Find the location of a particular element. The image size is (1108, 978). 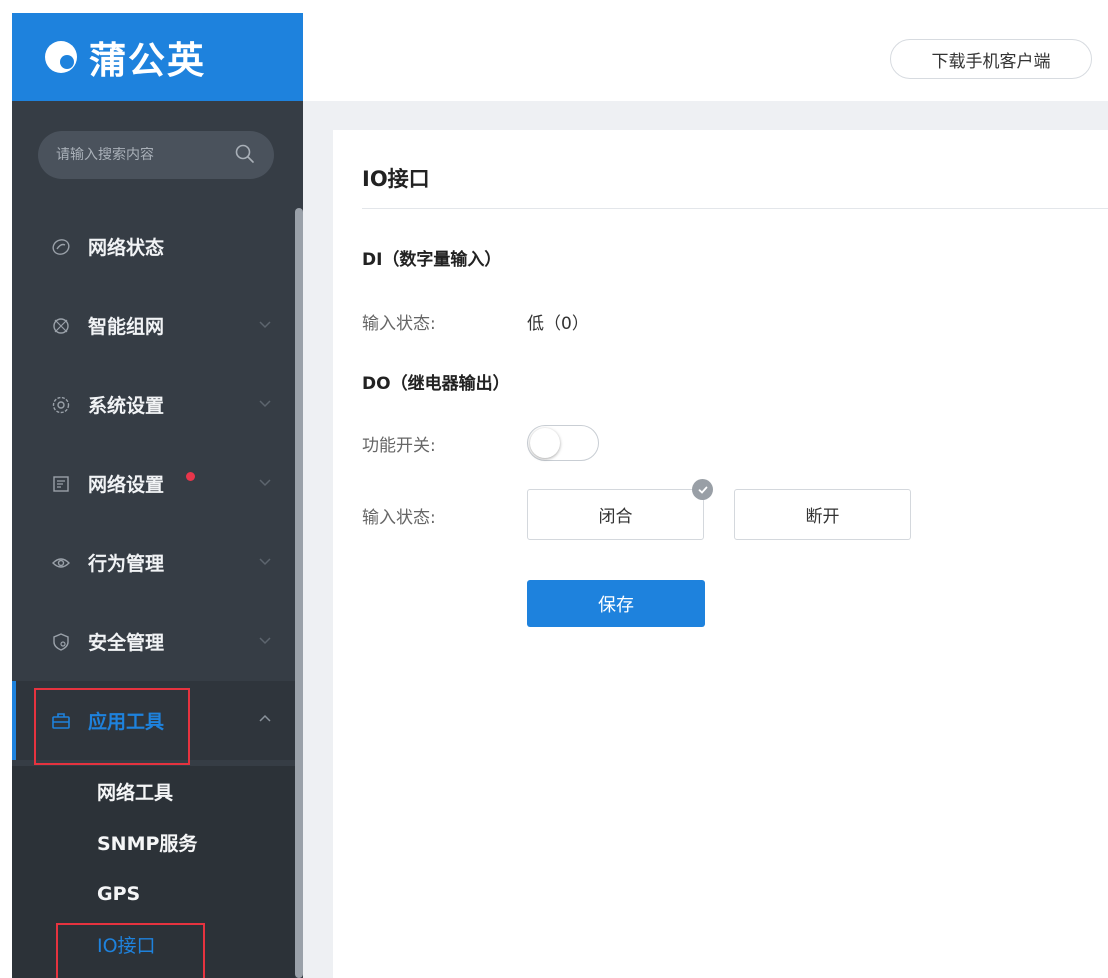

save-button: 保存 is located at coordinates (616, 603).